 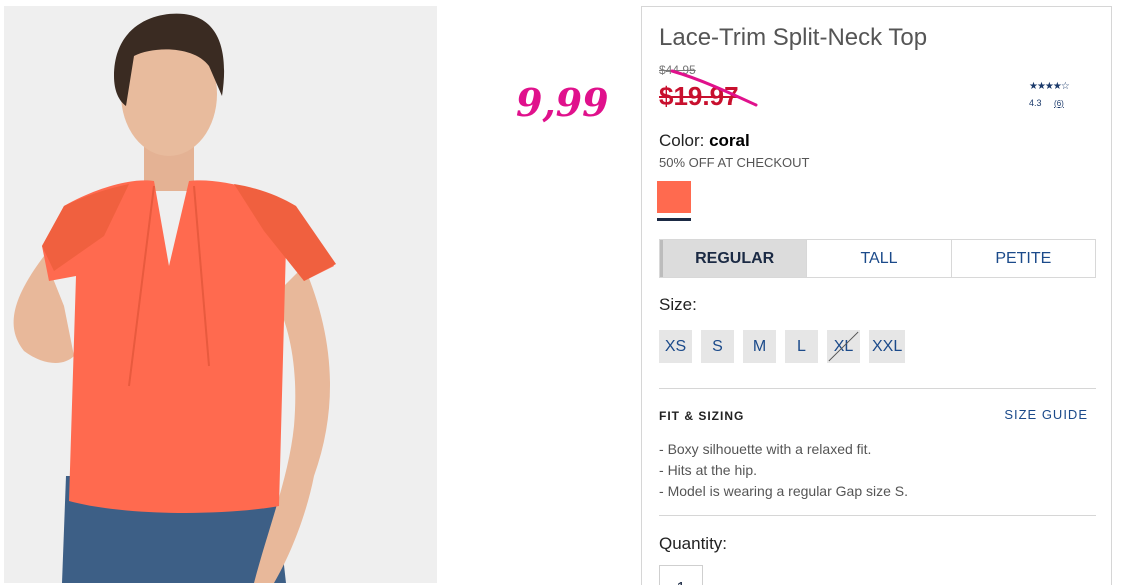 I want to click on size-selector: XS S M L XL XXL, so click(x=782, y=346).